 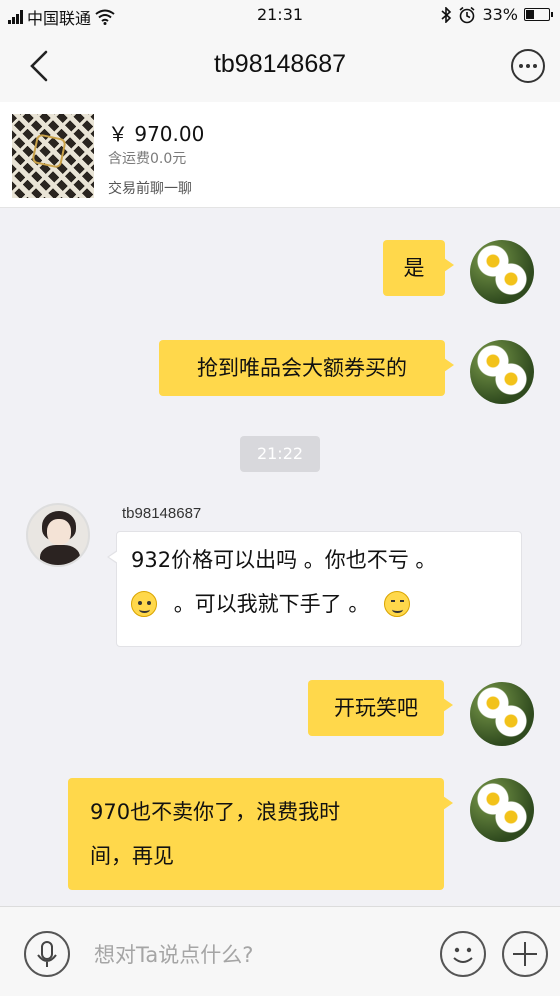 What do you see at coordinates (302, 368) in the screenshot?
I see `message-text: 抢到唯品会大额券买的` at bounding box center [302, 368].